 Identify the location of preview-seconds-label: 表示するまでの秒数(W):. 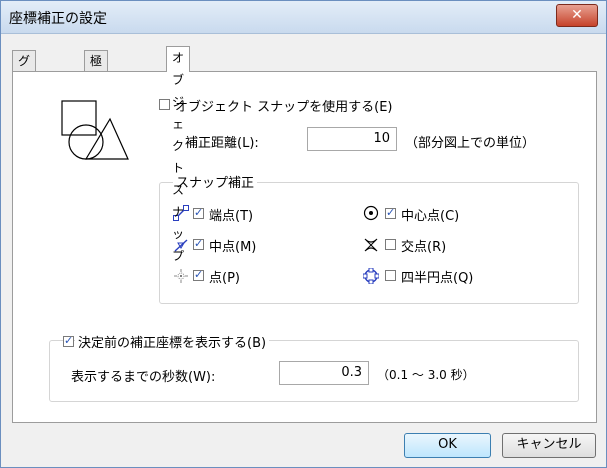
(143, 377).